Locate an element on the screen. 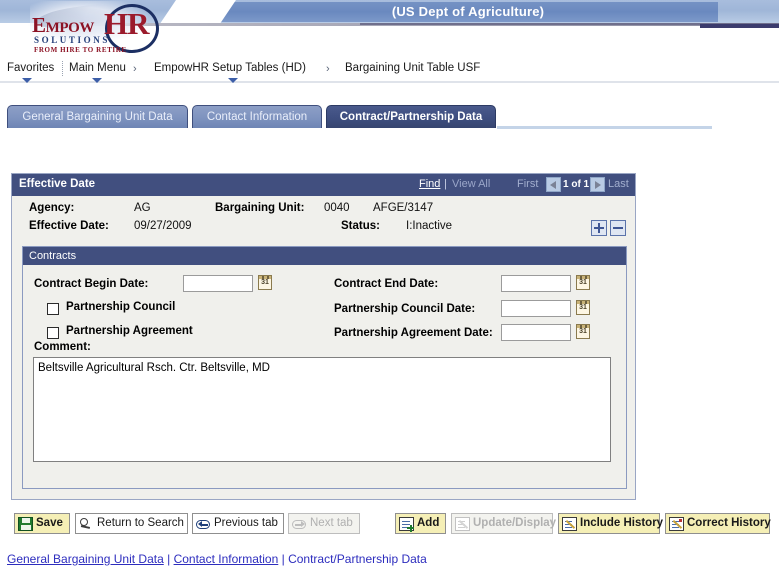 The width and height of the screenshot is (779, 582). tab-general-bargaining-unit-data: General Bargaining Unit Data is located at coordinates (97, 116).